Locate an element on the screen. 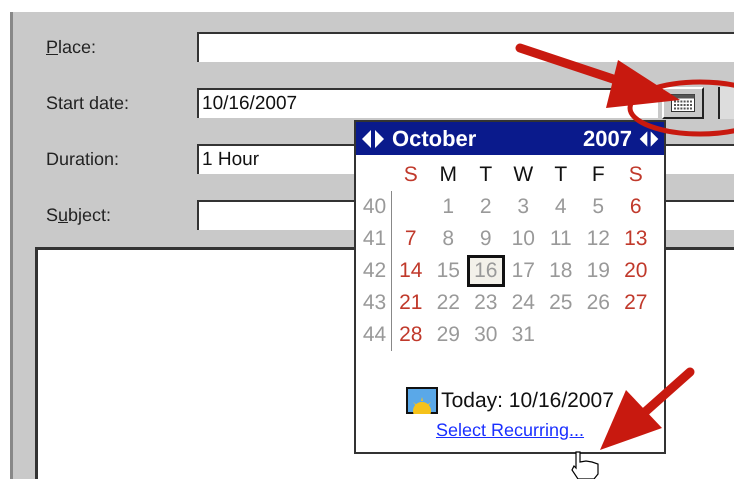 Image resolution: width=734 pixels, height=479 pixels. field-label: Place: is located at coordinates (71, 47).